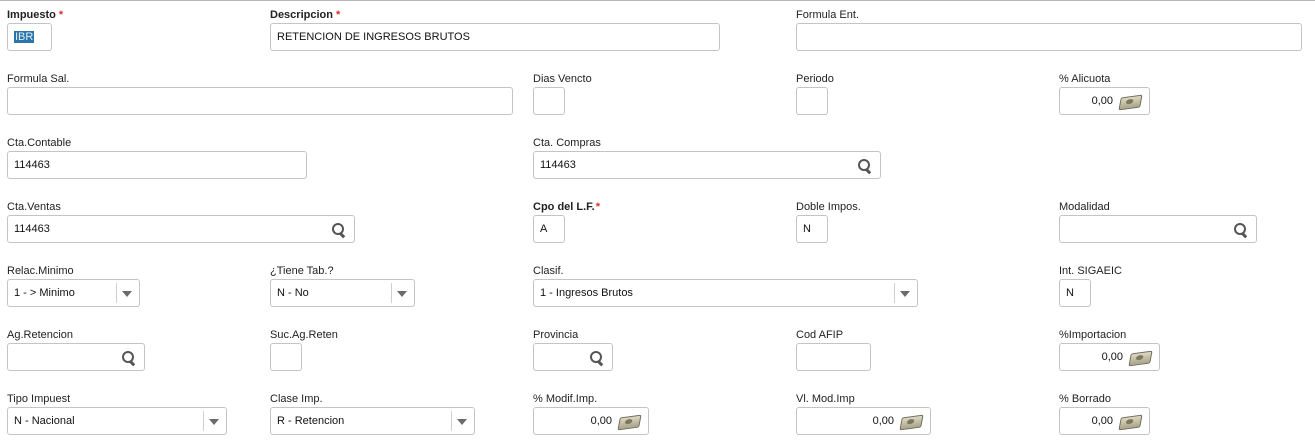 Image resolution: width=1315 pixels, height=445 pixels. I want to click on ag-retencion-label: Ag.Retencion, so click(40, 335).